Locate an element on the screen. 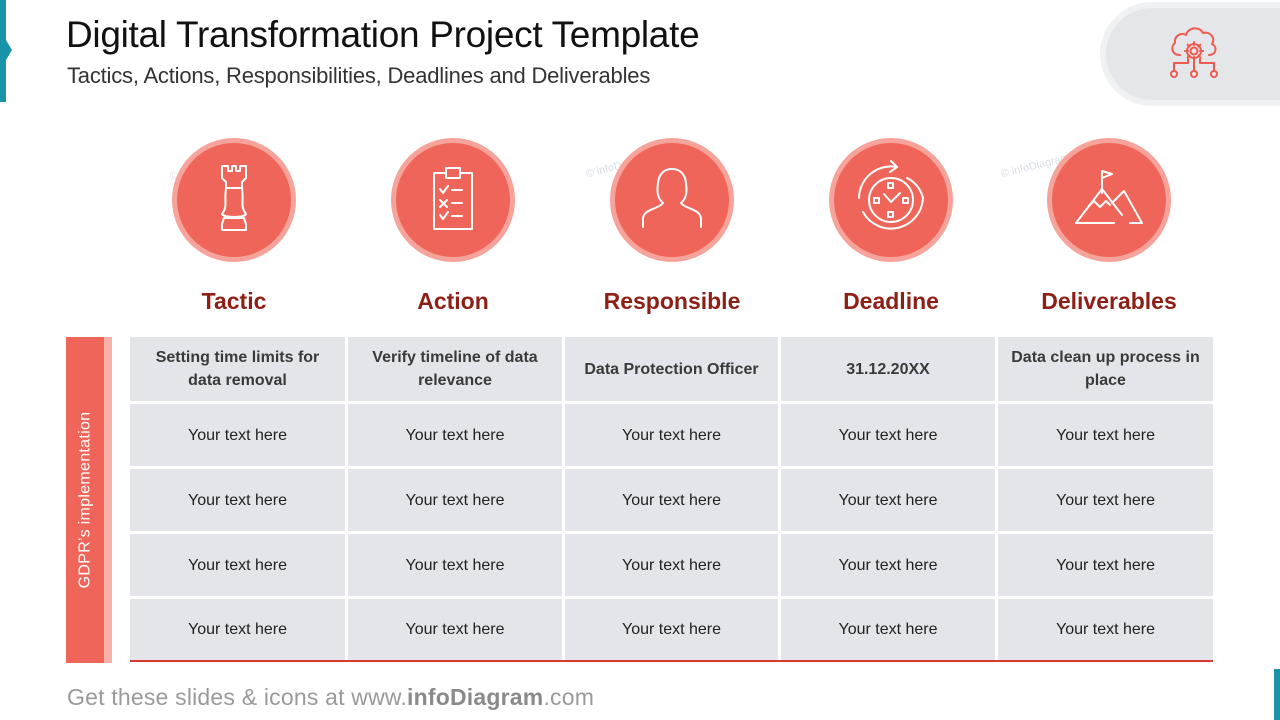 This screenshot has height=720, width=1280. chess-rook-icon is located at coordinates (234, 200).